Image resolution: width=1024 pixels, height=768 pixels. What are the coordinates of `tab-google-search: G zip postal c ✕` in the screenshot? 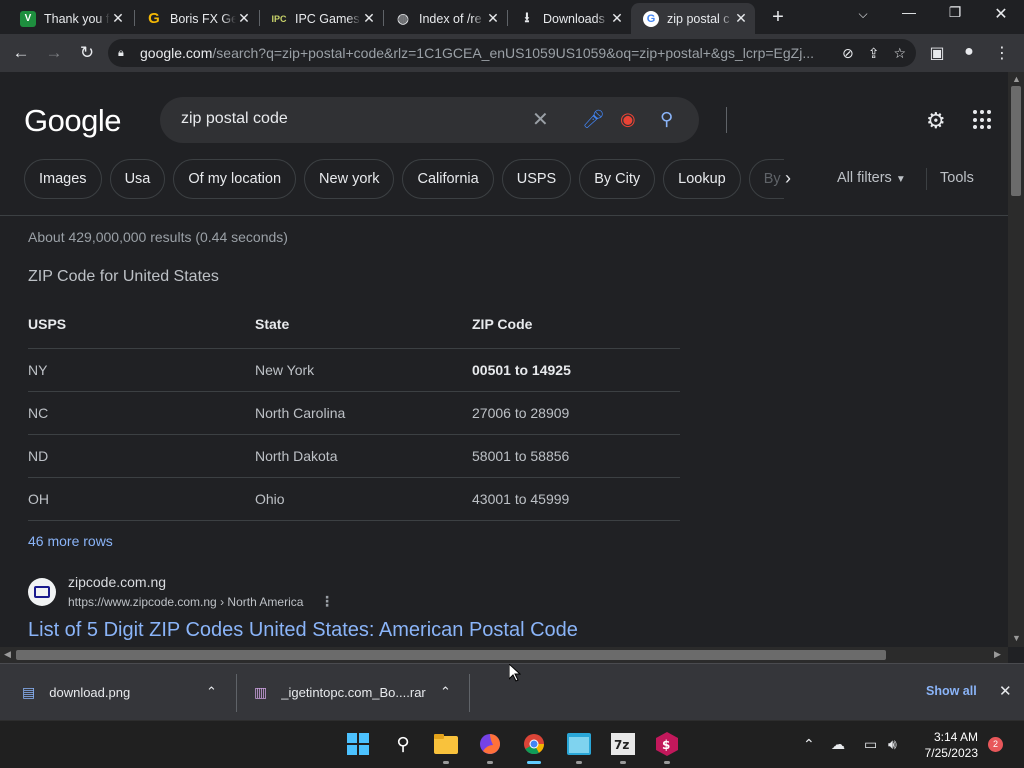 It's located at (693, 18).